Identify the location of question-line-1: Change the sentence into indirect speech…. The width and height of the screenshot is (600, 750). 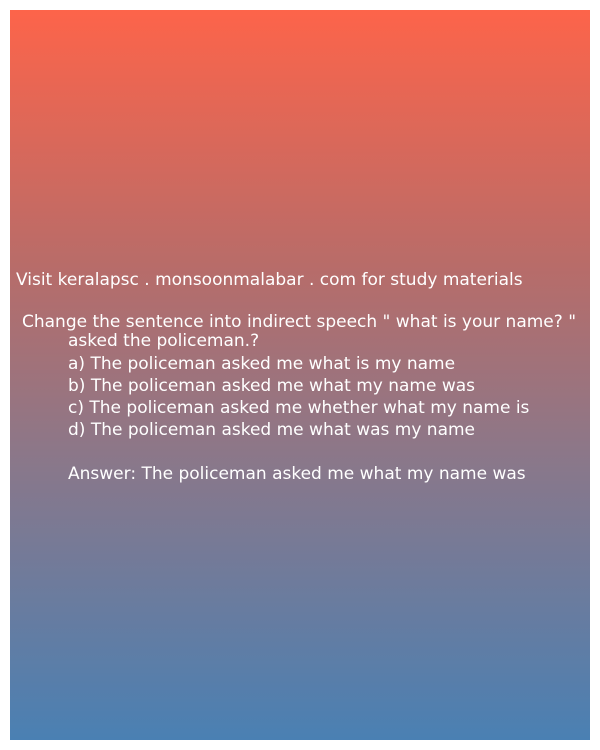
(299, 322).